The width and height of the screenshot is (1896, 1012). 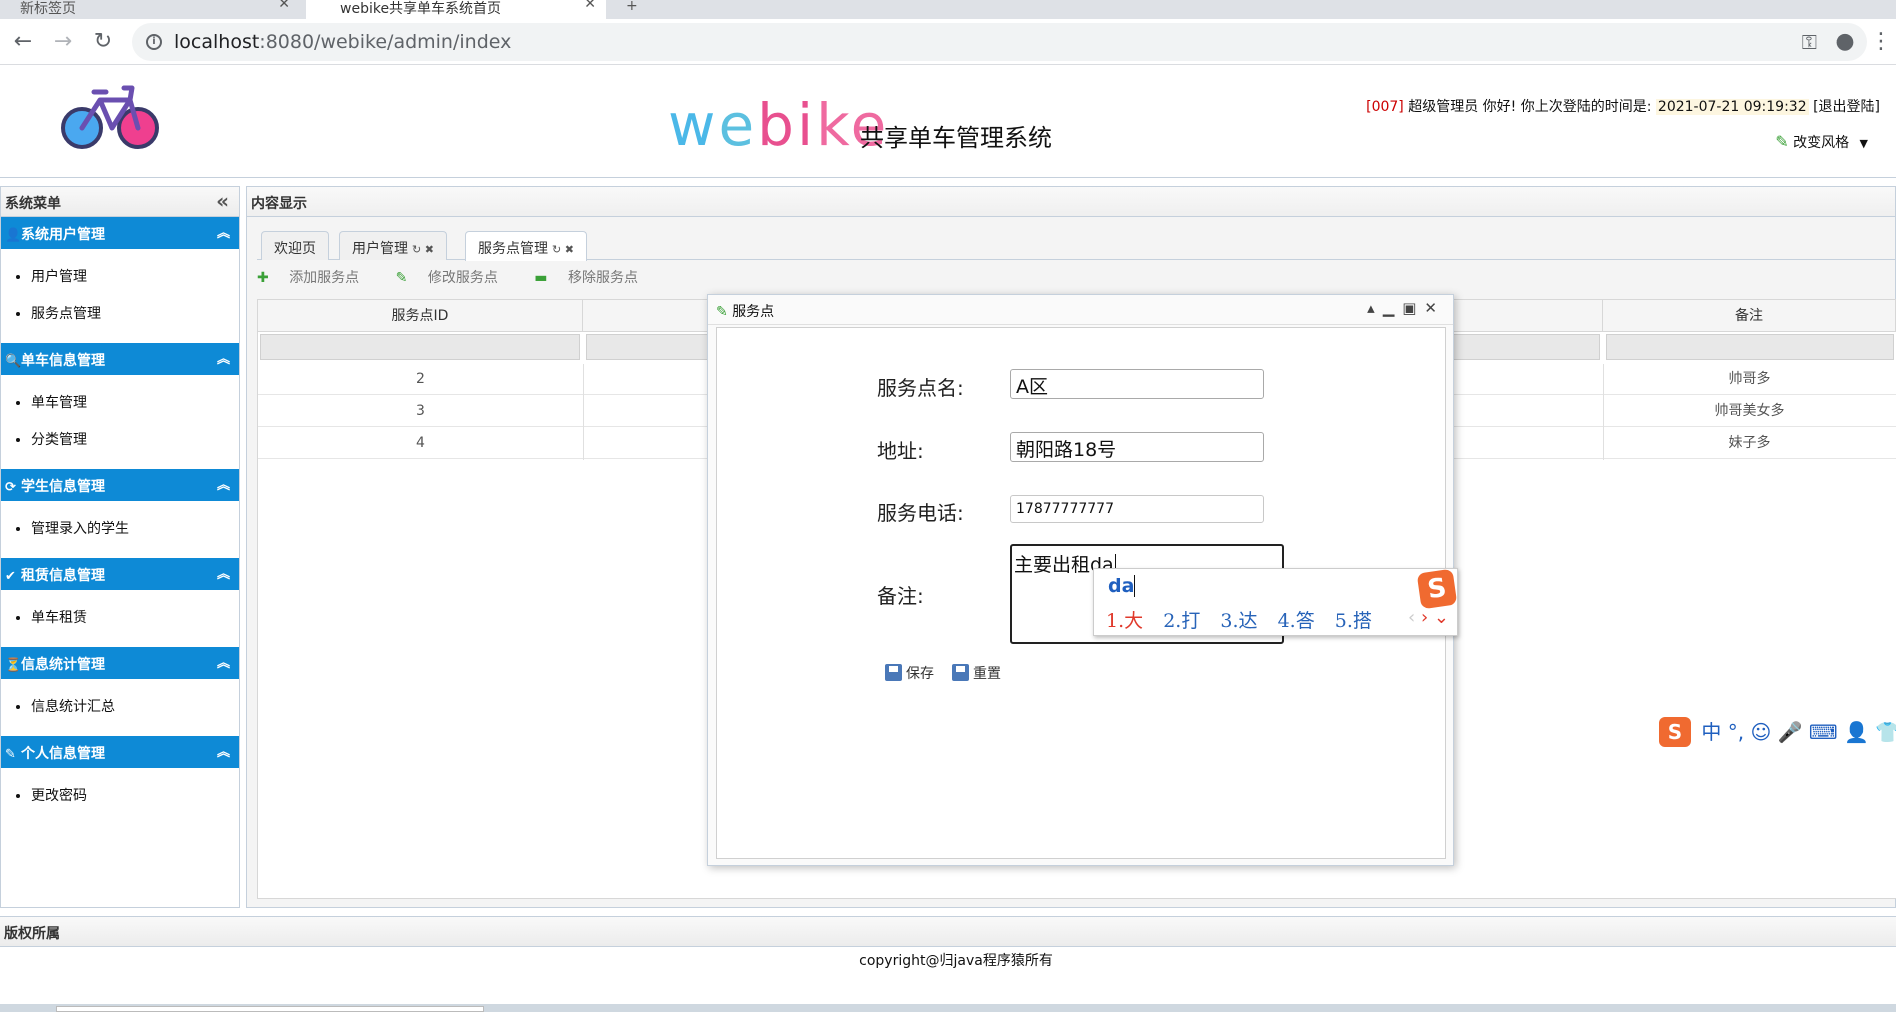 I want to click on collapse-left-icon: «, so click(x=222, y=201).